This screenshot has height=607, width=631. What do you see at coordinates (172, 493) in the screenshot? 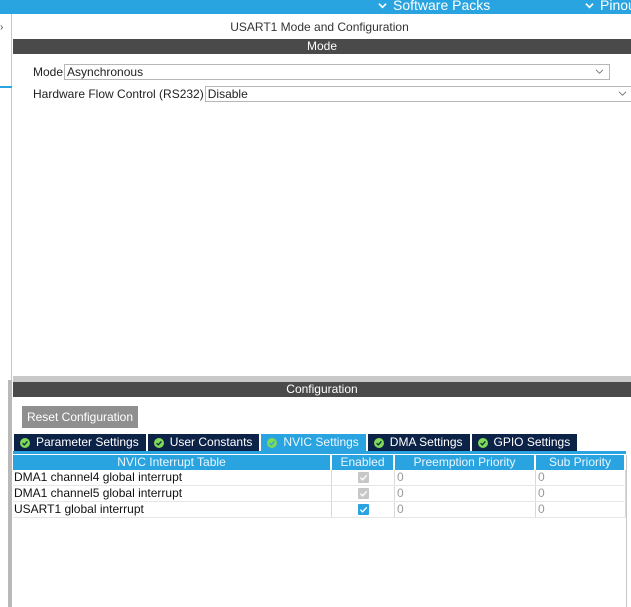
I see `interrupt-name: DMA1 channel5 global interrupt` at bounding box center [172, 493].